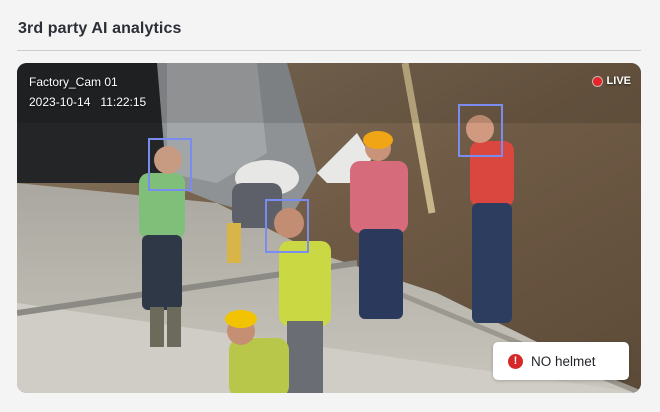 The height and width of the screenshot is (412, 660). Describe the element at coordinates (123, 102) in the screenshot. I see `camera-time: 11:22:15` at that location.